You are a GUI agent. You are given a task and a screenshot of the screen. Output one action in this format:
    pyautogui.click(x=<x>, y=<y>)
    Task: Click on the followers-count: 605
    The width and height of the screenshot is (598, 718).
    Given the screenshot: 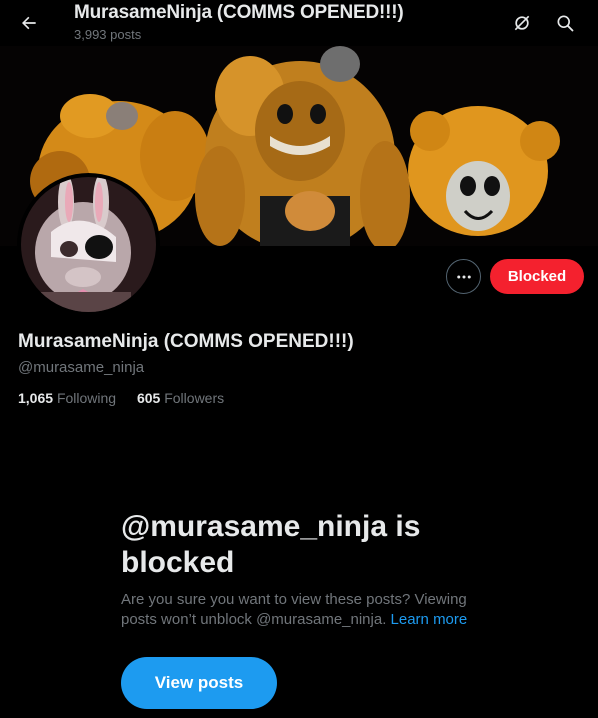 What is the action you would take?
    pyautogui.click(x=148, y=398)
    